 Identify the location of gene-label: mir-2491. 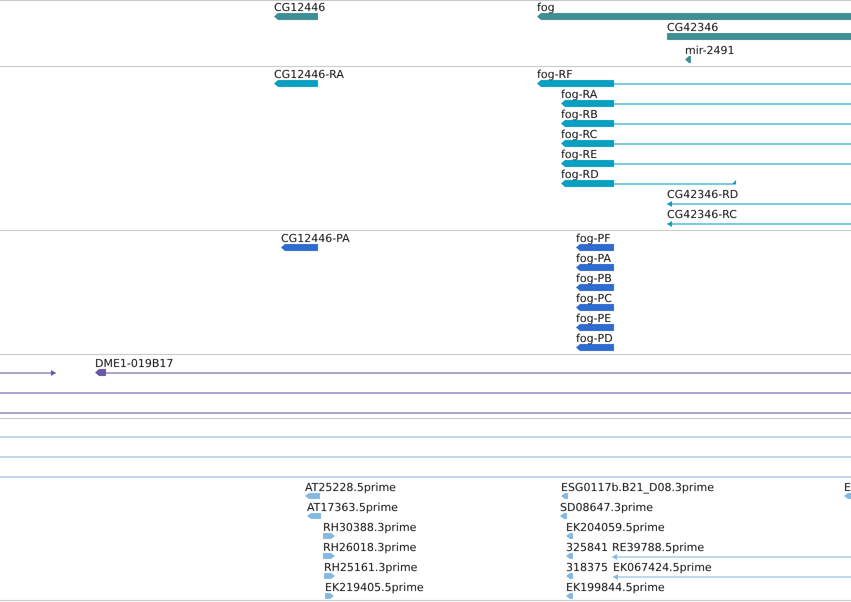
(710, 50).